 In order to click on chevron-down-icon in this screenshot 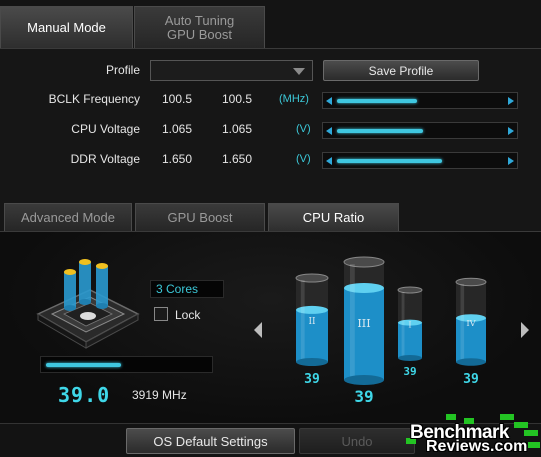, I will do `click(299, 71)`.